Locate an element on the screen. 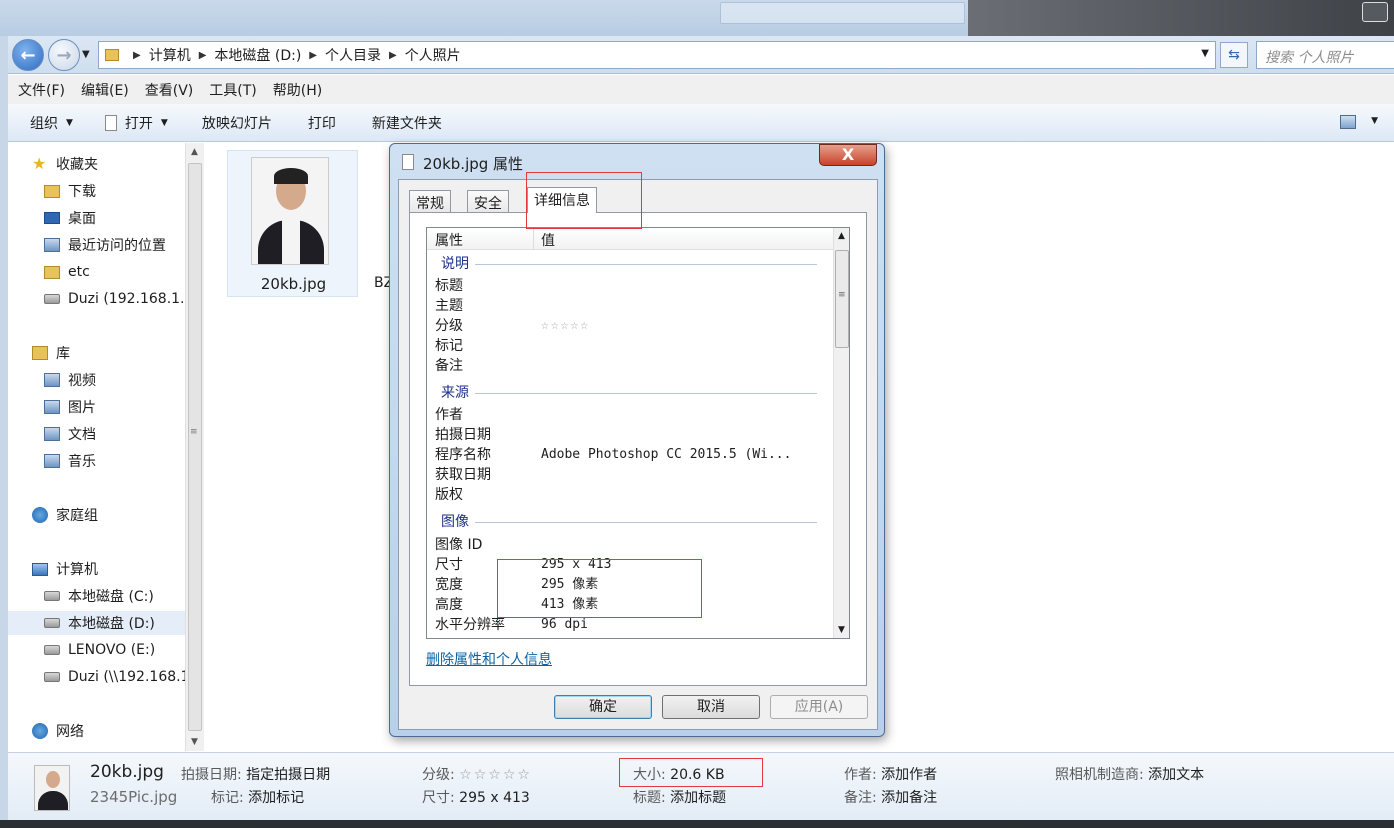 This screenshot has width=1394, height=828. address-dropdown-icon: ▼ is located at coordinates (1205, 53).